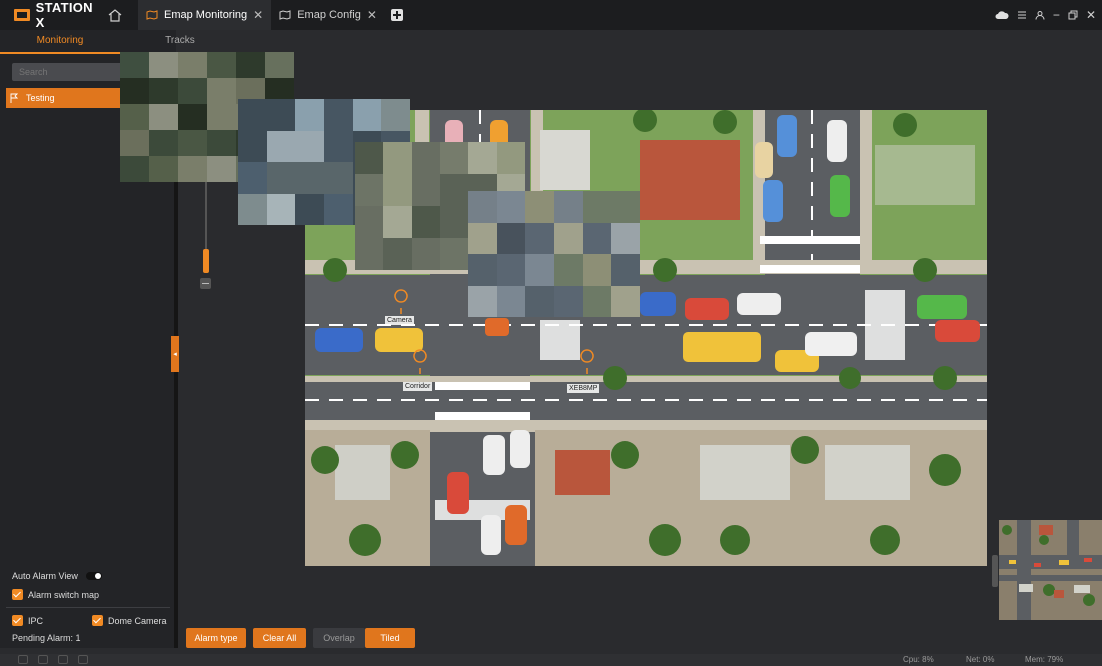 The width and height of the screenshot is (1102, 666). I want to click on minimap, so click(1050, 570).